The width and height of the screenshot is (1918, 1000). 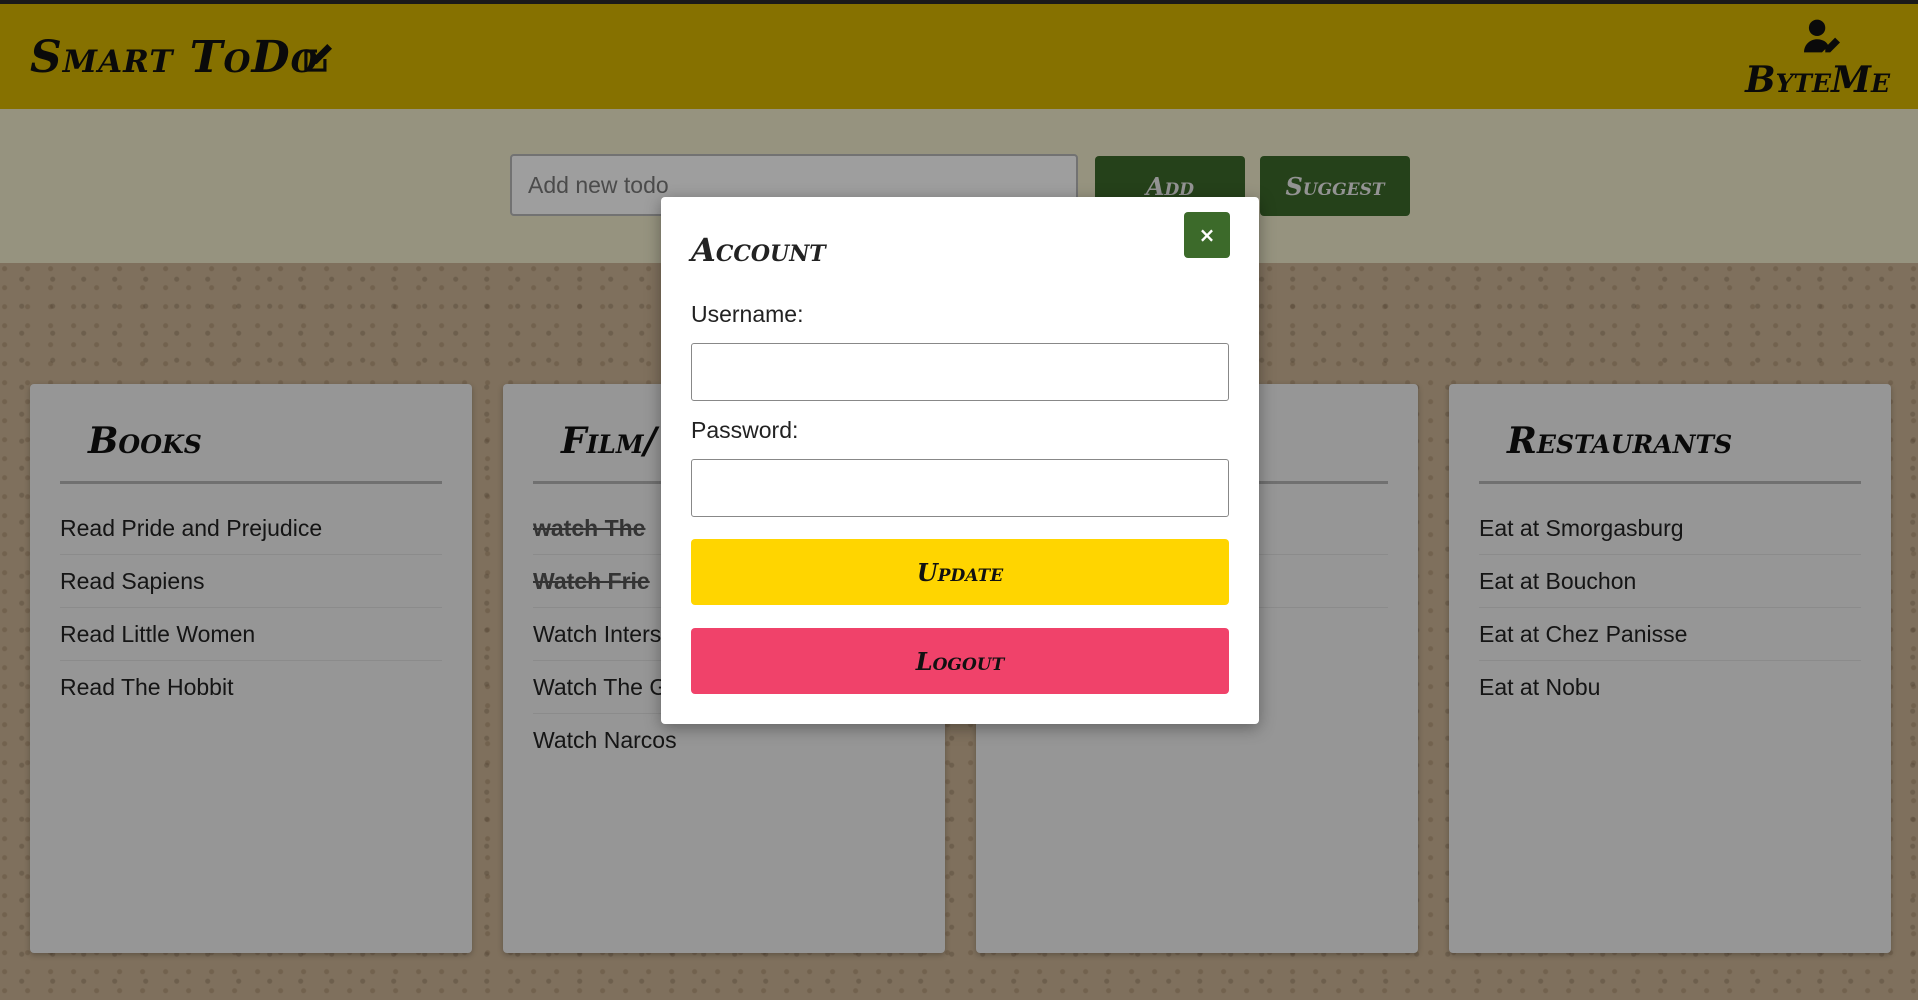 What do you see at coordinates (960, 572) in the screenshot?
I see `update-button: Update` at bounding box center [960, 572].